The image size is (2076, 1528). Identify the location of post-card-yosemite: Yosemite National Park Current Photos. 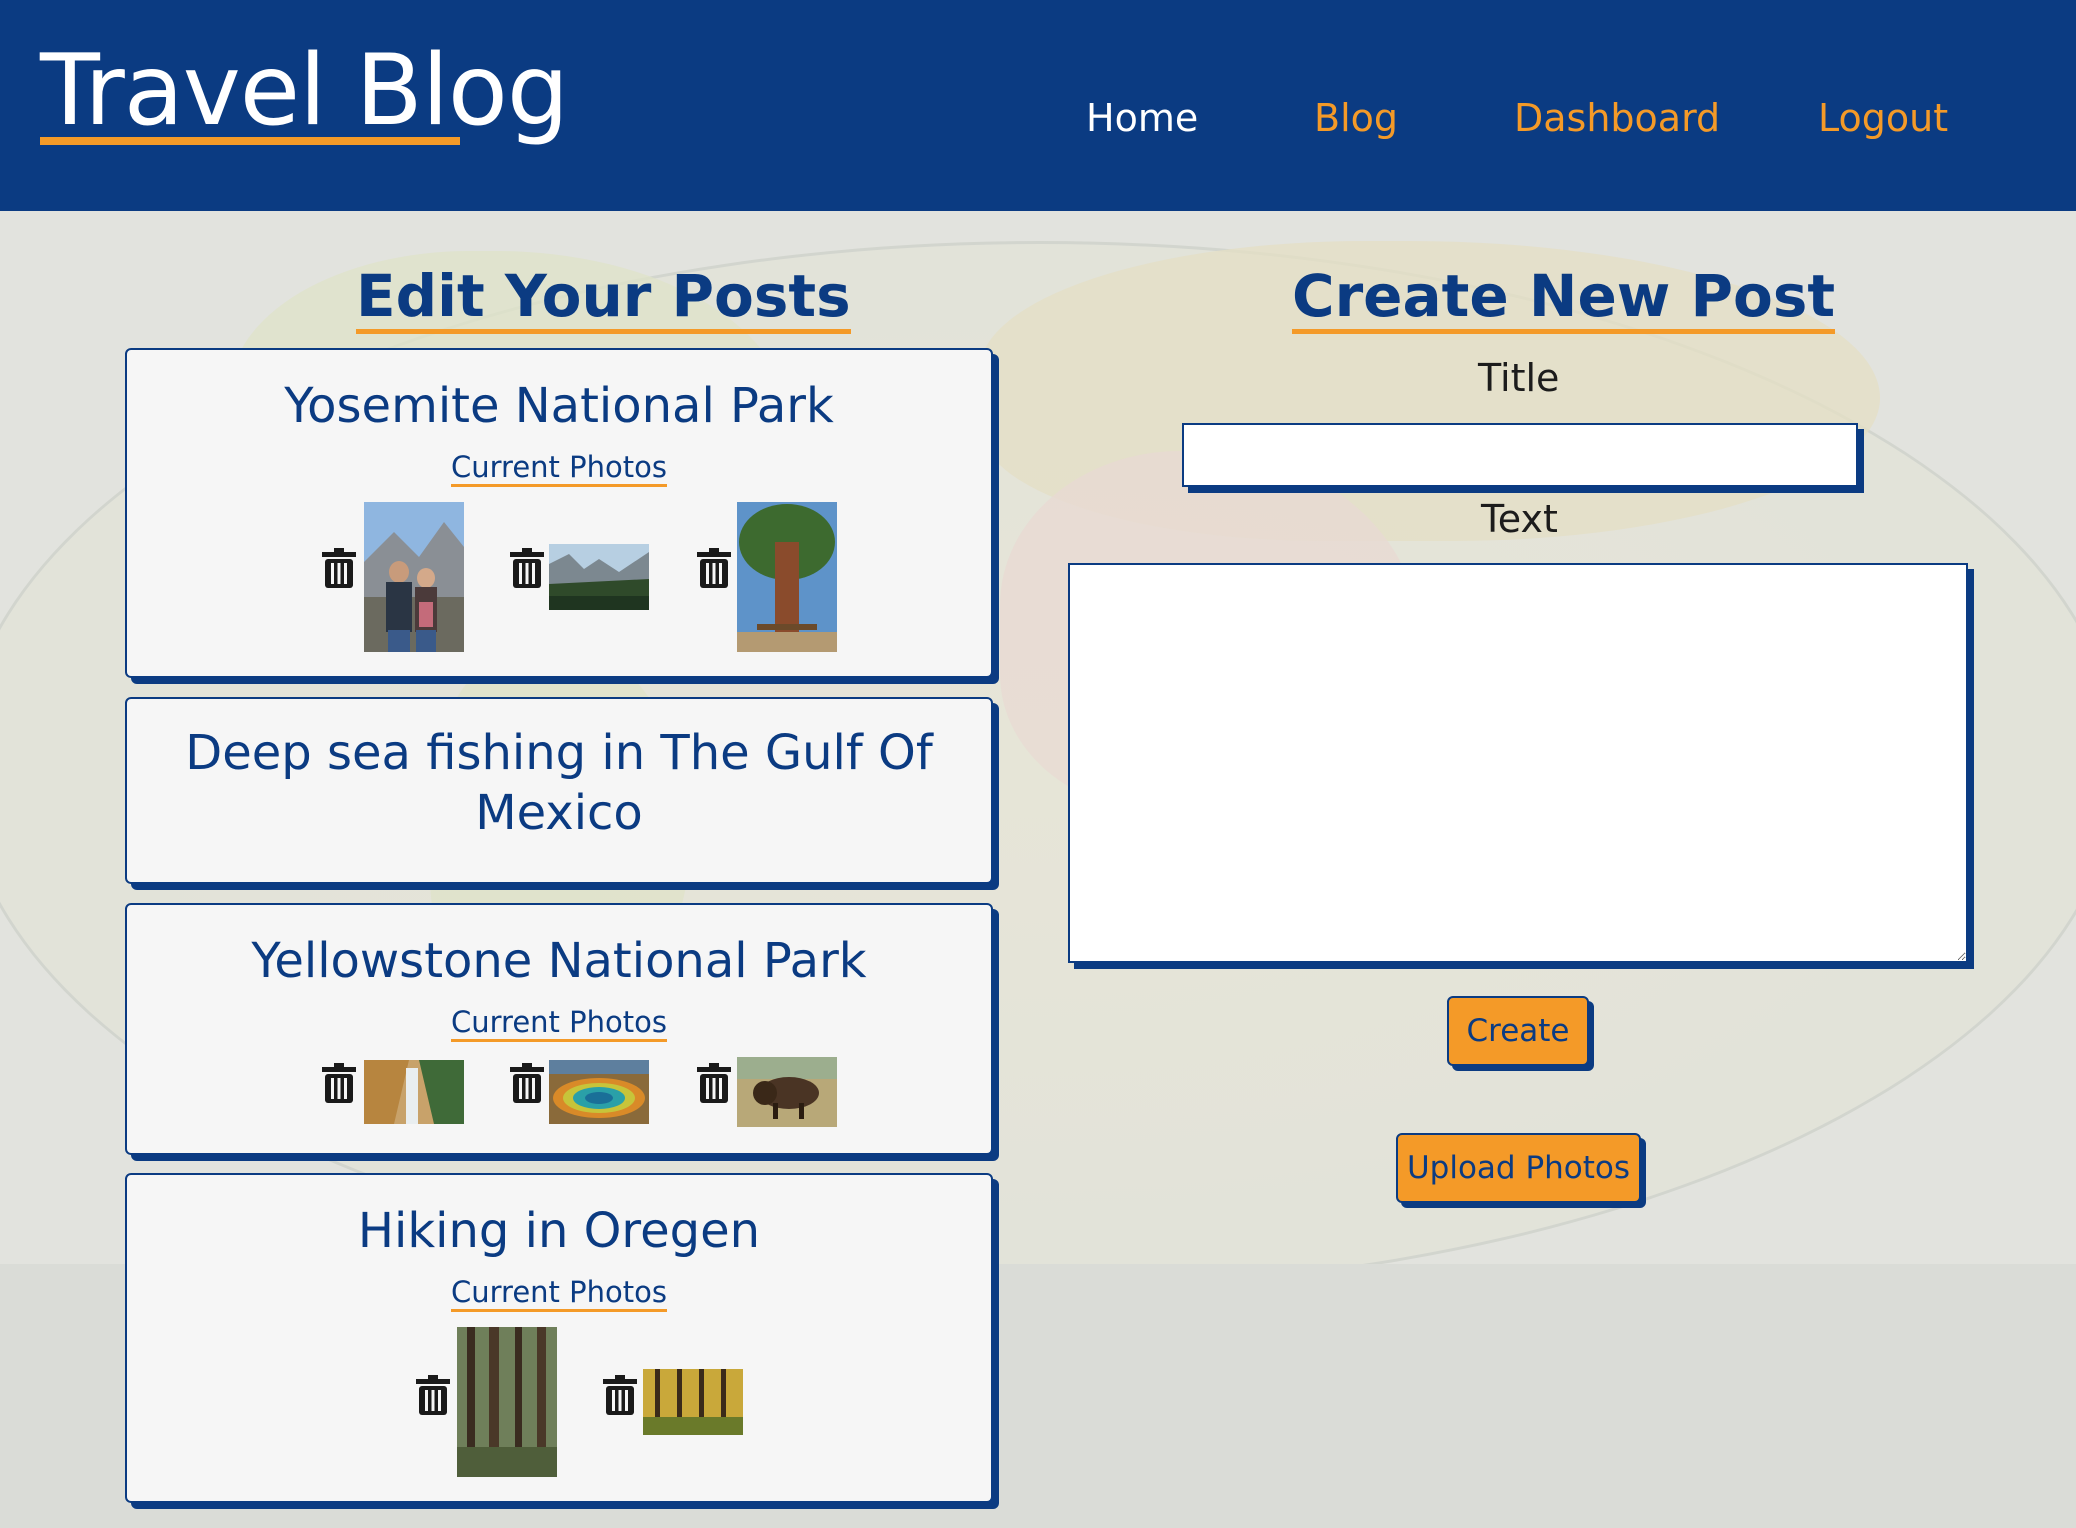
(559, 513).